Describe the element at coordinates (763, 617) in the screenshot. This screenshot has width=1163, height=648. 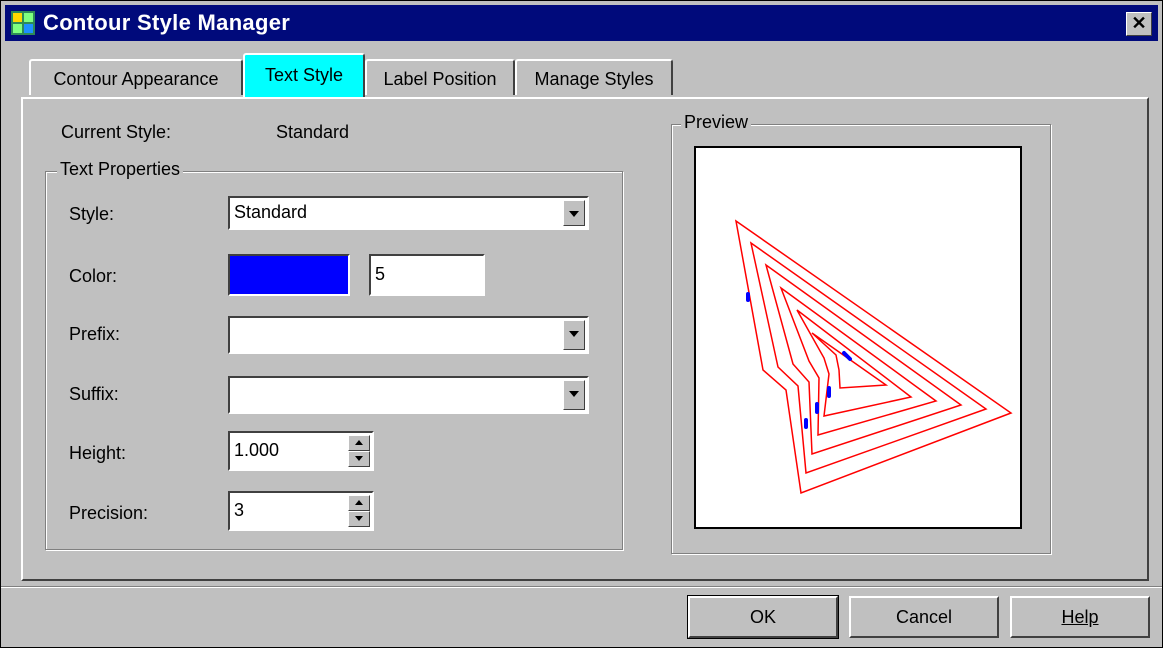
I see `ok-button: OK` at that location.